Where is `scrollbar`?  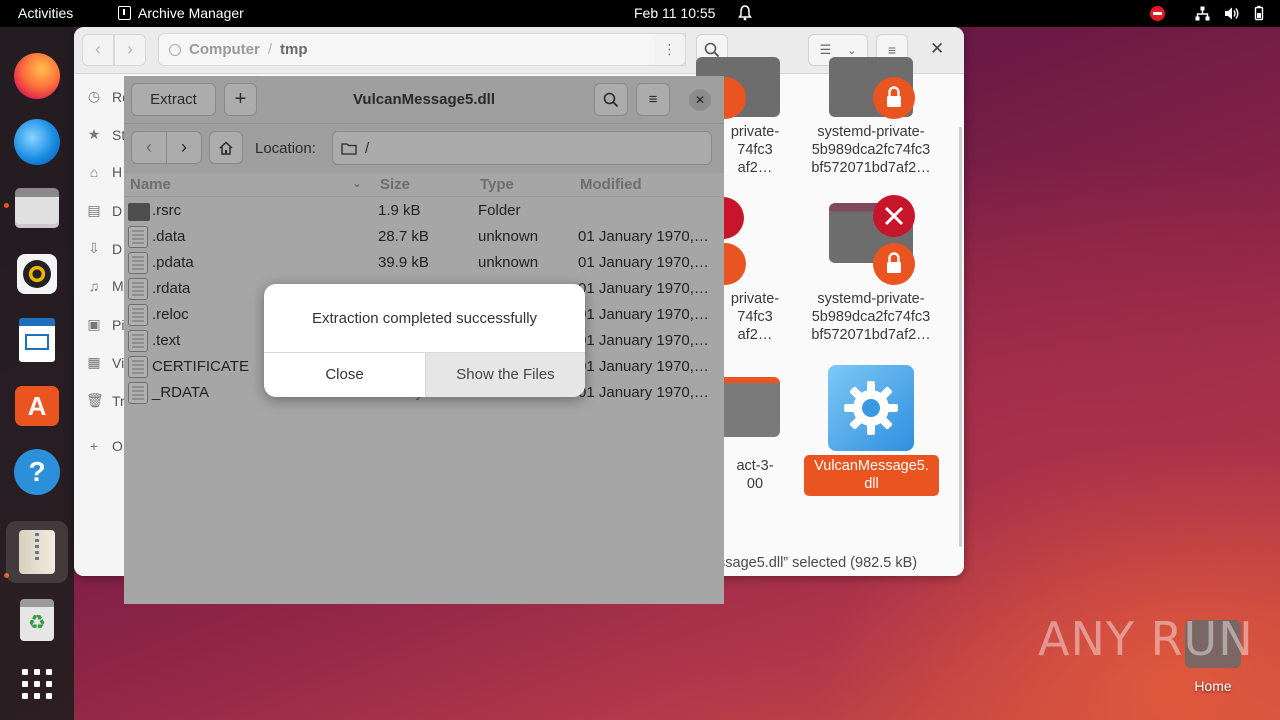 scrollbar is located at coordinates (960, 337).